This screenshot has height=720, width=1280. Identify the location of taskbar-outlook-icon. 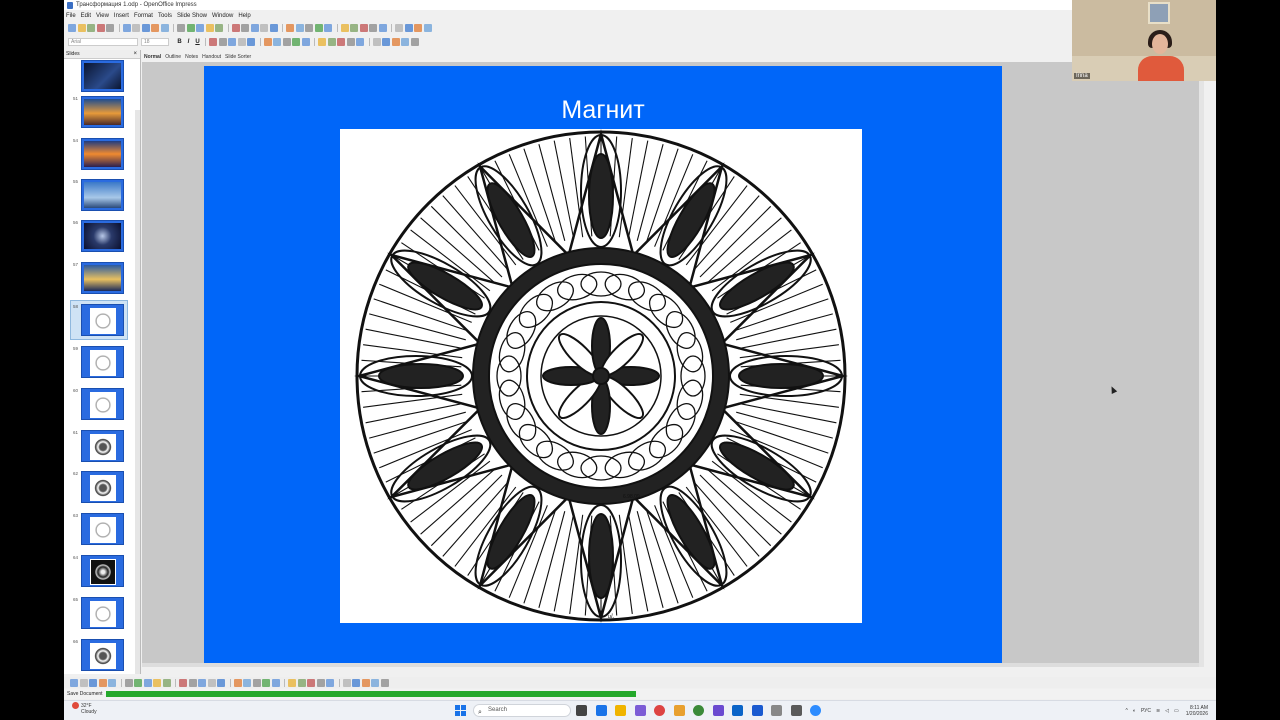
(737, 710).